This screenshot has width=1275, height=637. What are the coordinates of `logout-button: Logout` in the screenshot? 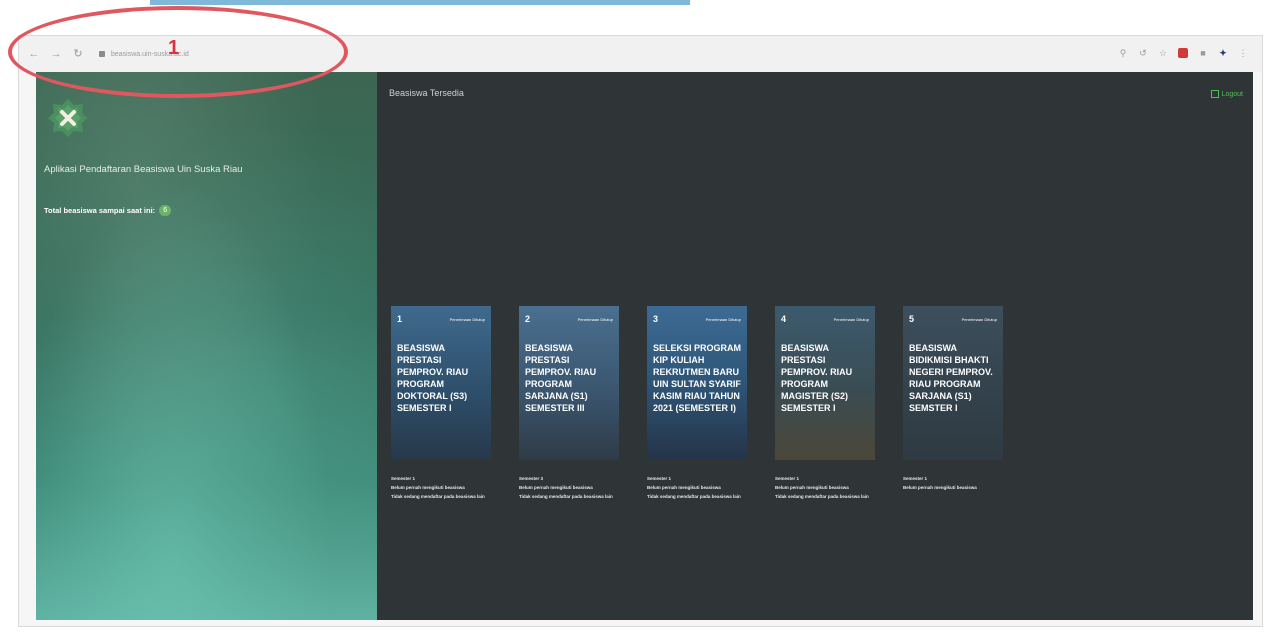 It's located at (1226, 94).